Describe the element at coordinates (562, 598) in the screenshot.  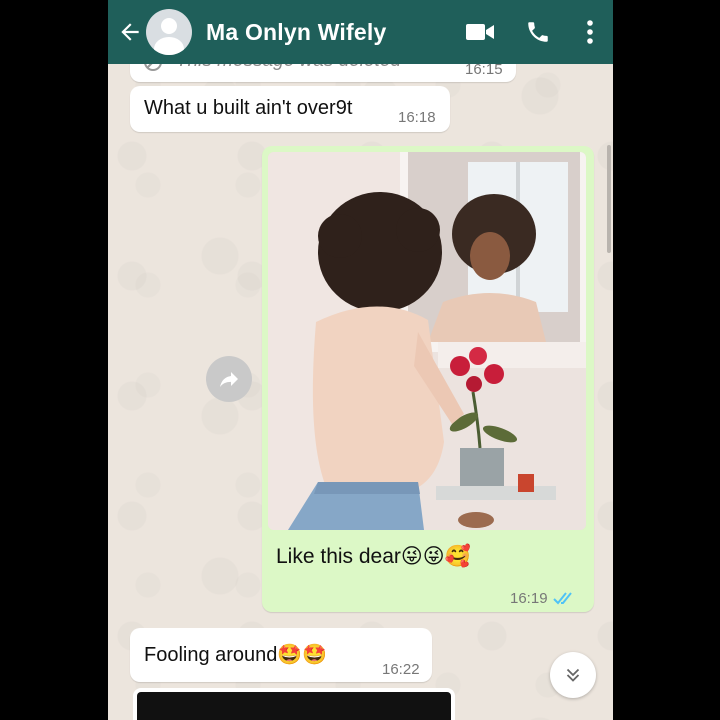
I see `double-check-icon` at that location.